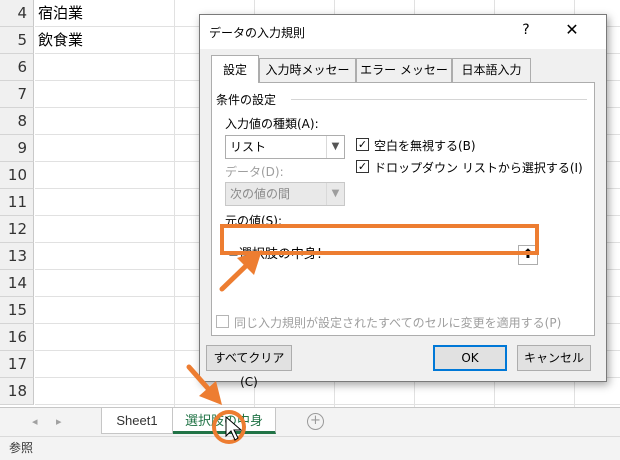  What do you see at coordinates (17, 283) in the screenshot?
I see `row-header: 14` at bounding box center [17, 283].